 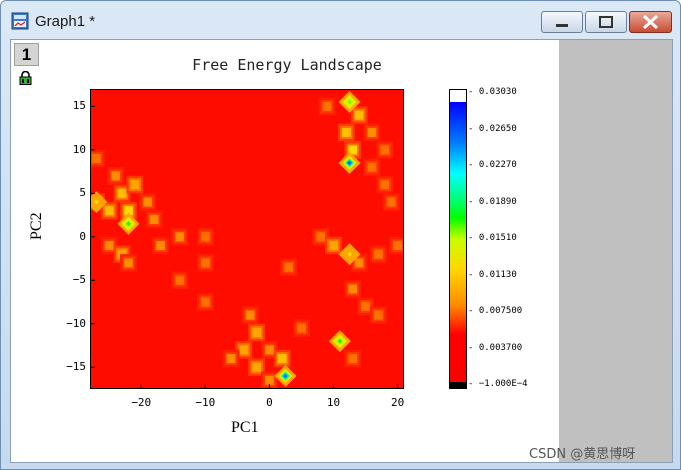 I want to click on graph-app-icon, so click(x=20, y=21).